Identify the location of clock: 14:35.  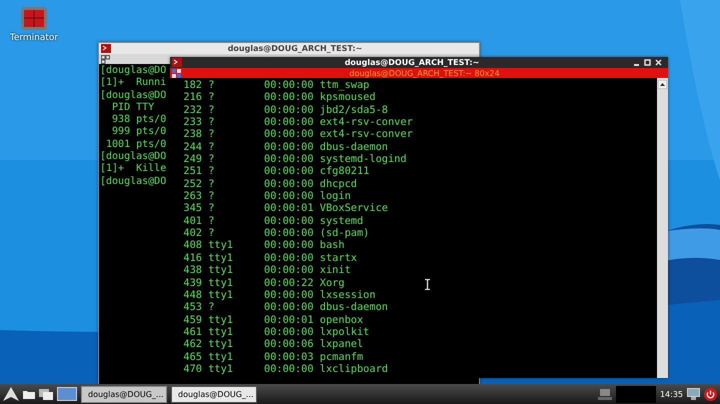
(671, 394).